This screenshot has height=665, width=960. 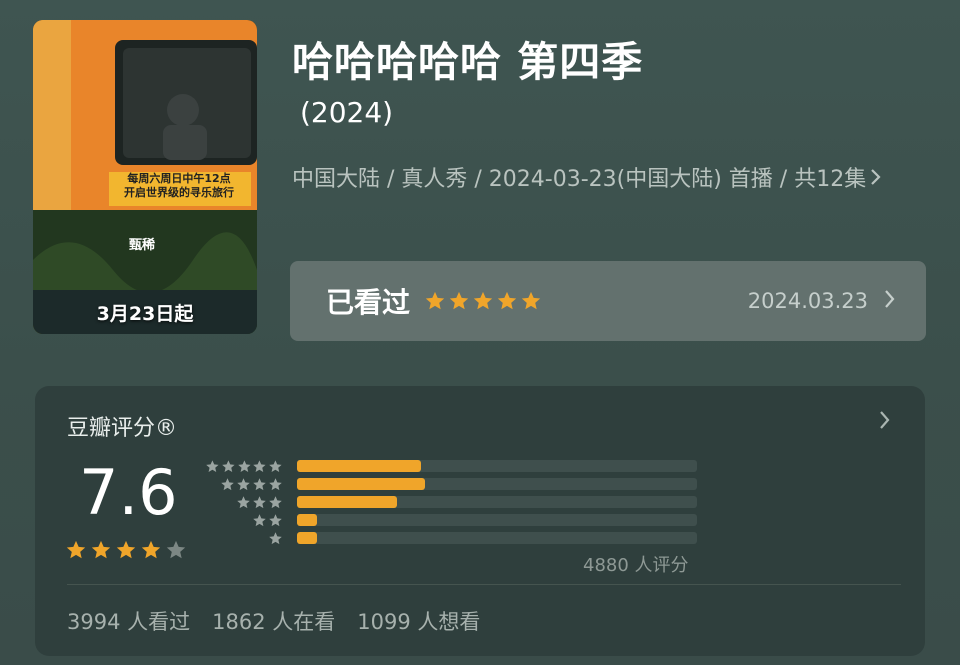 I want to click on viewer-stat: 3994 人看过, so click(x=128, y=621).